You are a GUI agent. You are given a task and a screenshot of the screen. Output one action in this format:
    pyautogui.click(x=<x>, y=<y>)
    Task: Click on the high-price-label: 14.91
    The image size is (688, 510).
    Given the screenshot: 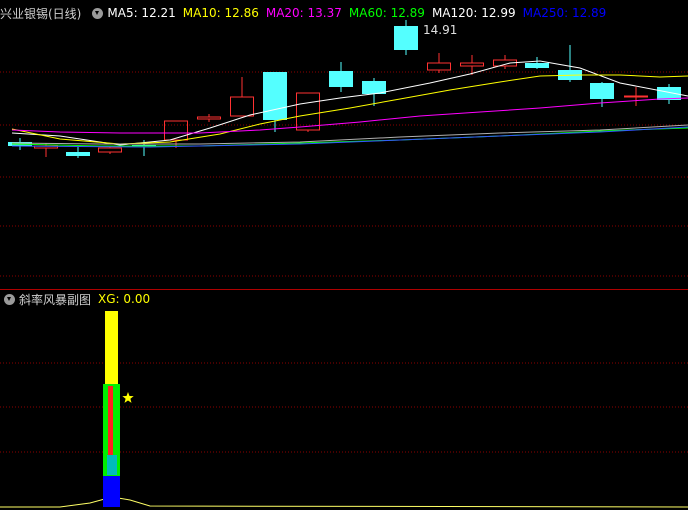 What is the action you would take?
    pyautogui.click(x=440, y=30)
    